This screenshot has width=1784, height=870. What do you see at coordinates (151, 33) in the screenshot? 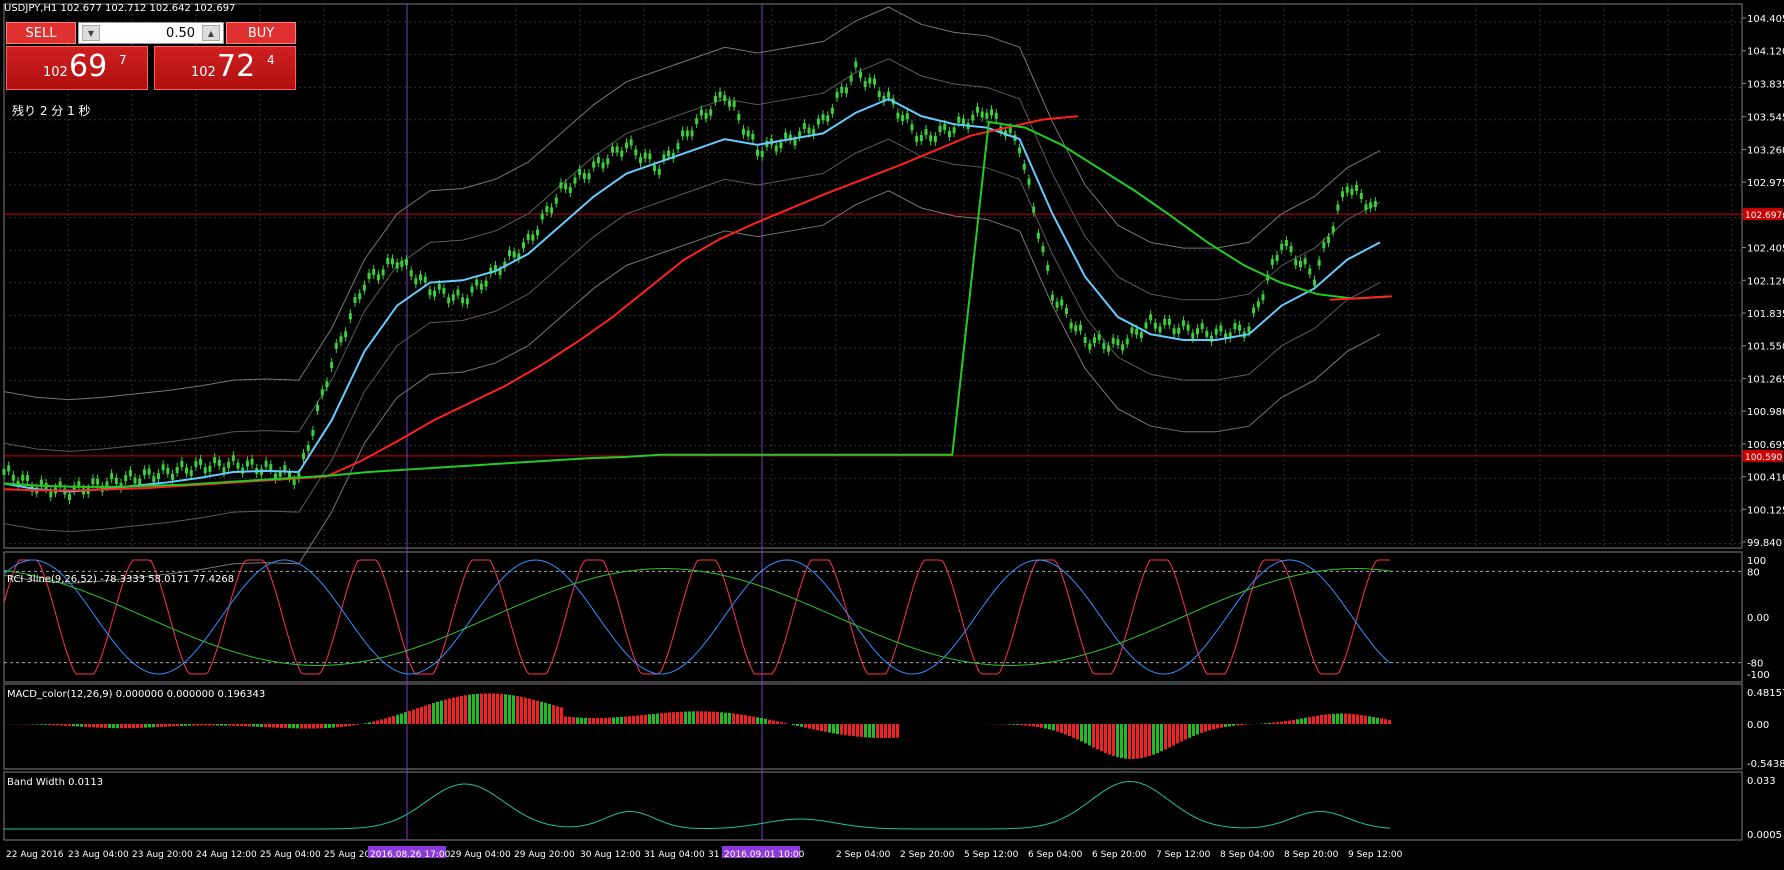
I see `lot-size-input: ▼ 0.50 ▲` at bounding box center [151, 33].